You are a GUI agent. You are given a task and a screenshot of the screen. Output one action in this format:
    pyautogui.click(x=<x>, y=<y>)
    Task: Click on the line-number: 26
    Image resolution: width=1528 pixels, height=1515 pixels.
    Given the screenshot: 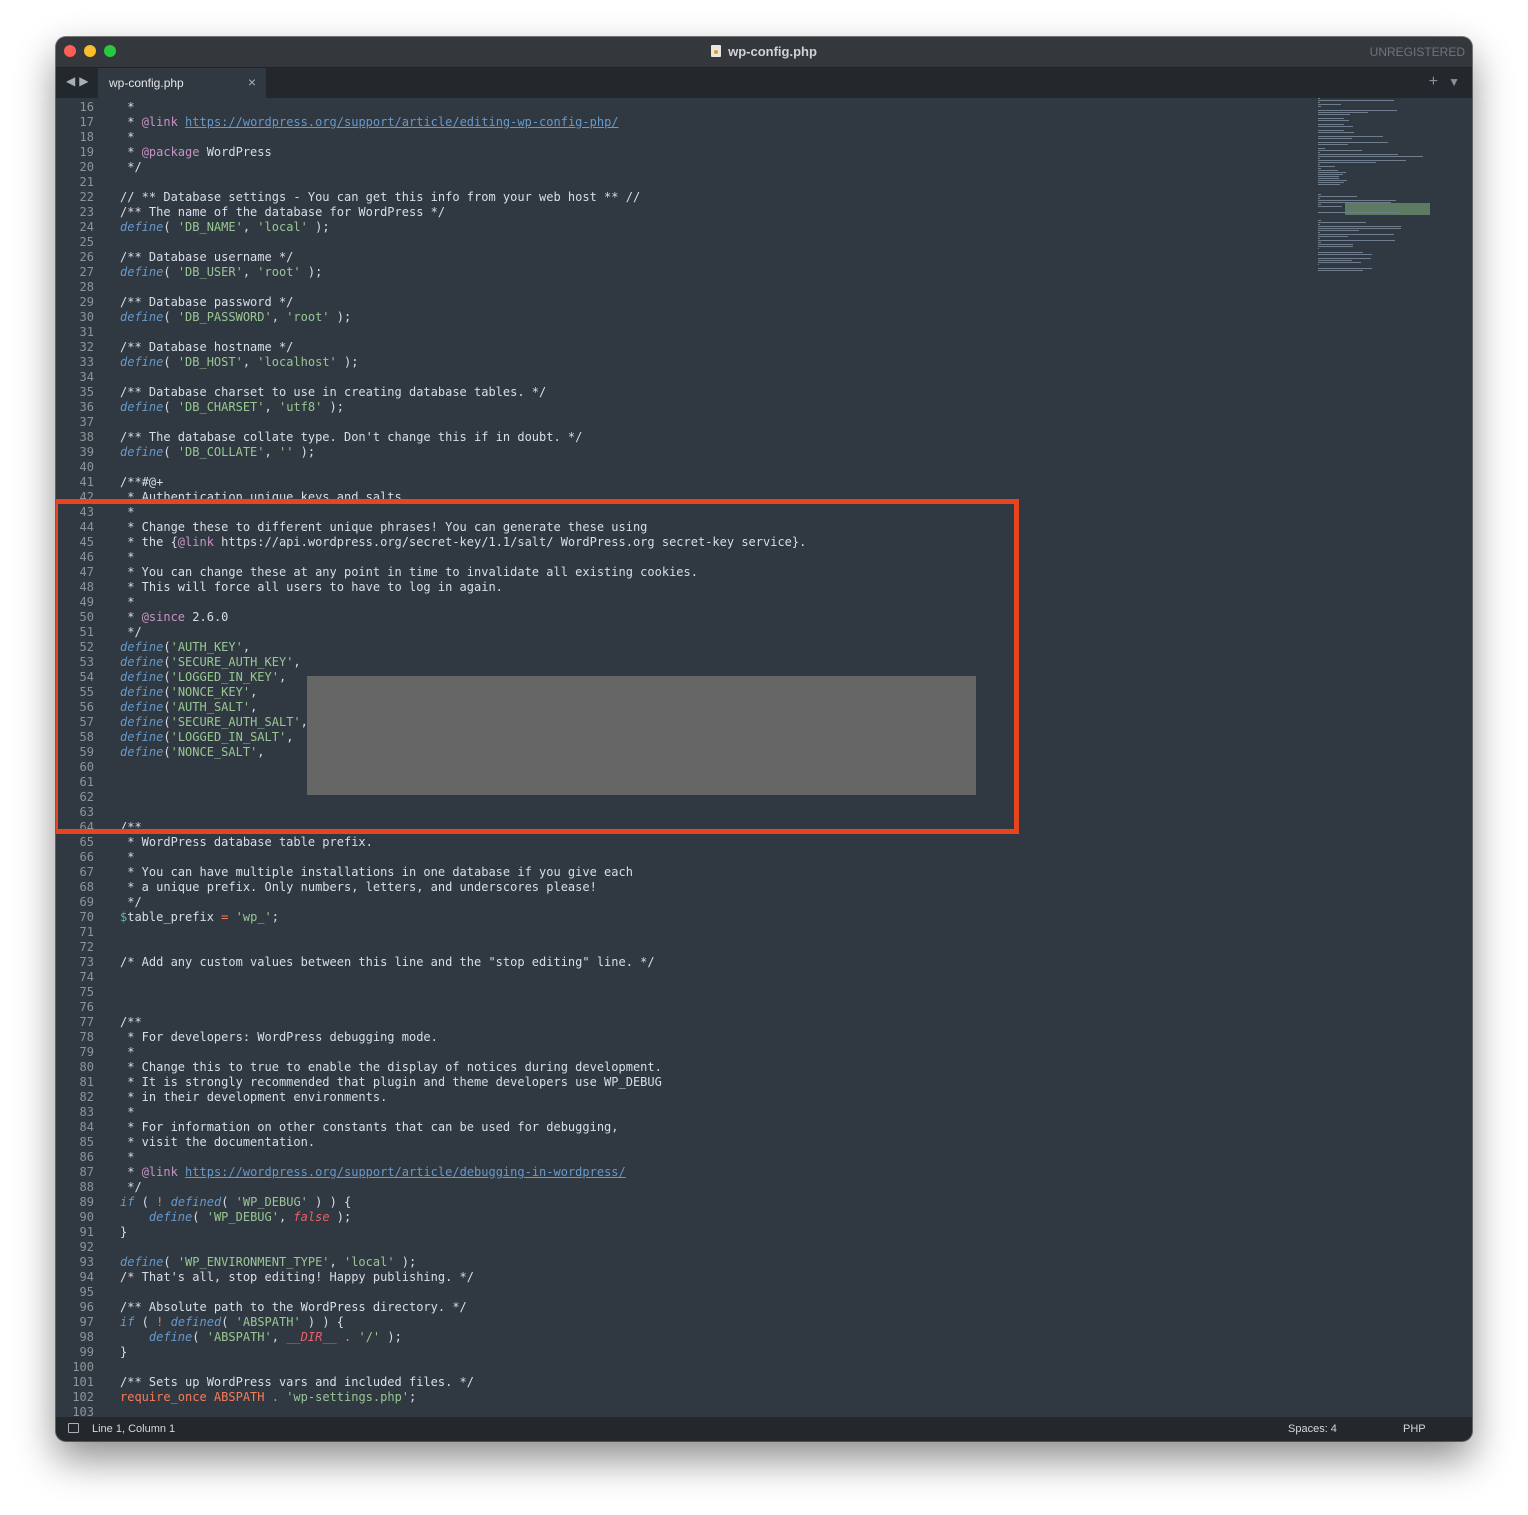 What is the action you would take?
    pyautogui.click(x=86, y=257)
    